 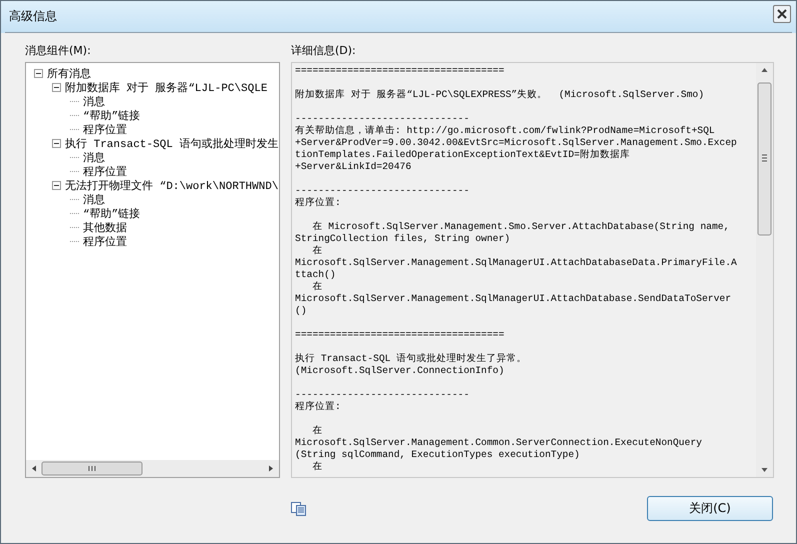 What do you see at coordinates (69, 73) in the screenshot?
I see `tree-item: 所有消息` at bounding box center [69, 73].